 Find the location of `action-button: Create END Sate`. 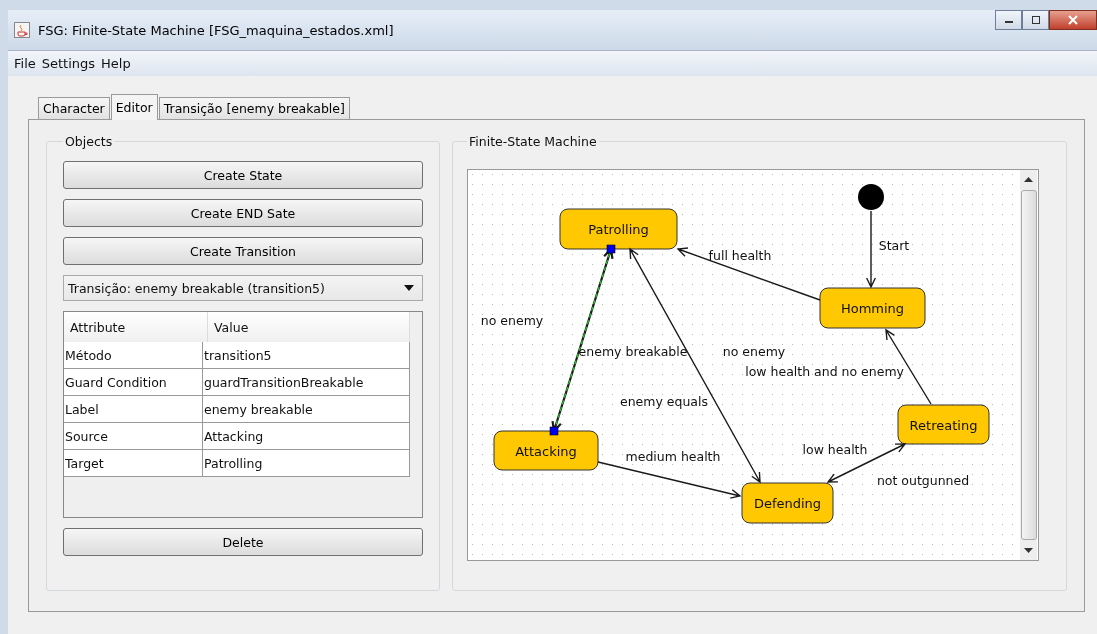

action-button: Create END Sate is located at coordinates (243, 213).